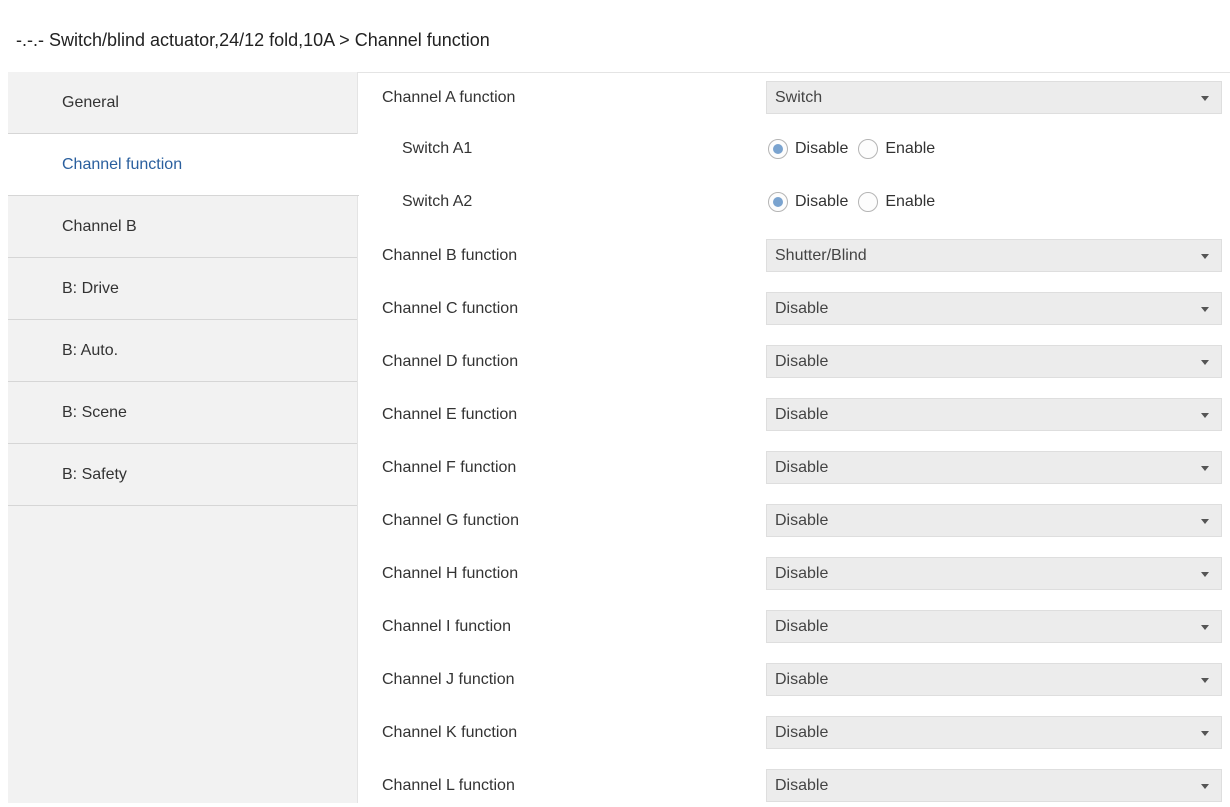 This screenshot has height=807, width=1230. What do you see at coordinates (802, 308) in the screenshot?
I see `channel-c-function-value: Disable` at bounding box center [802, 308].